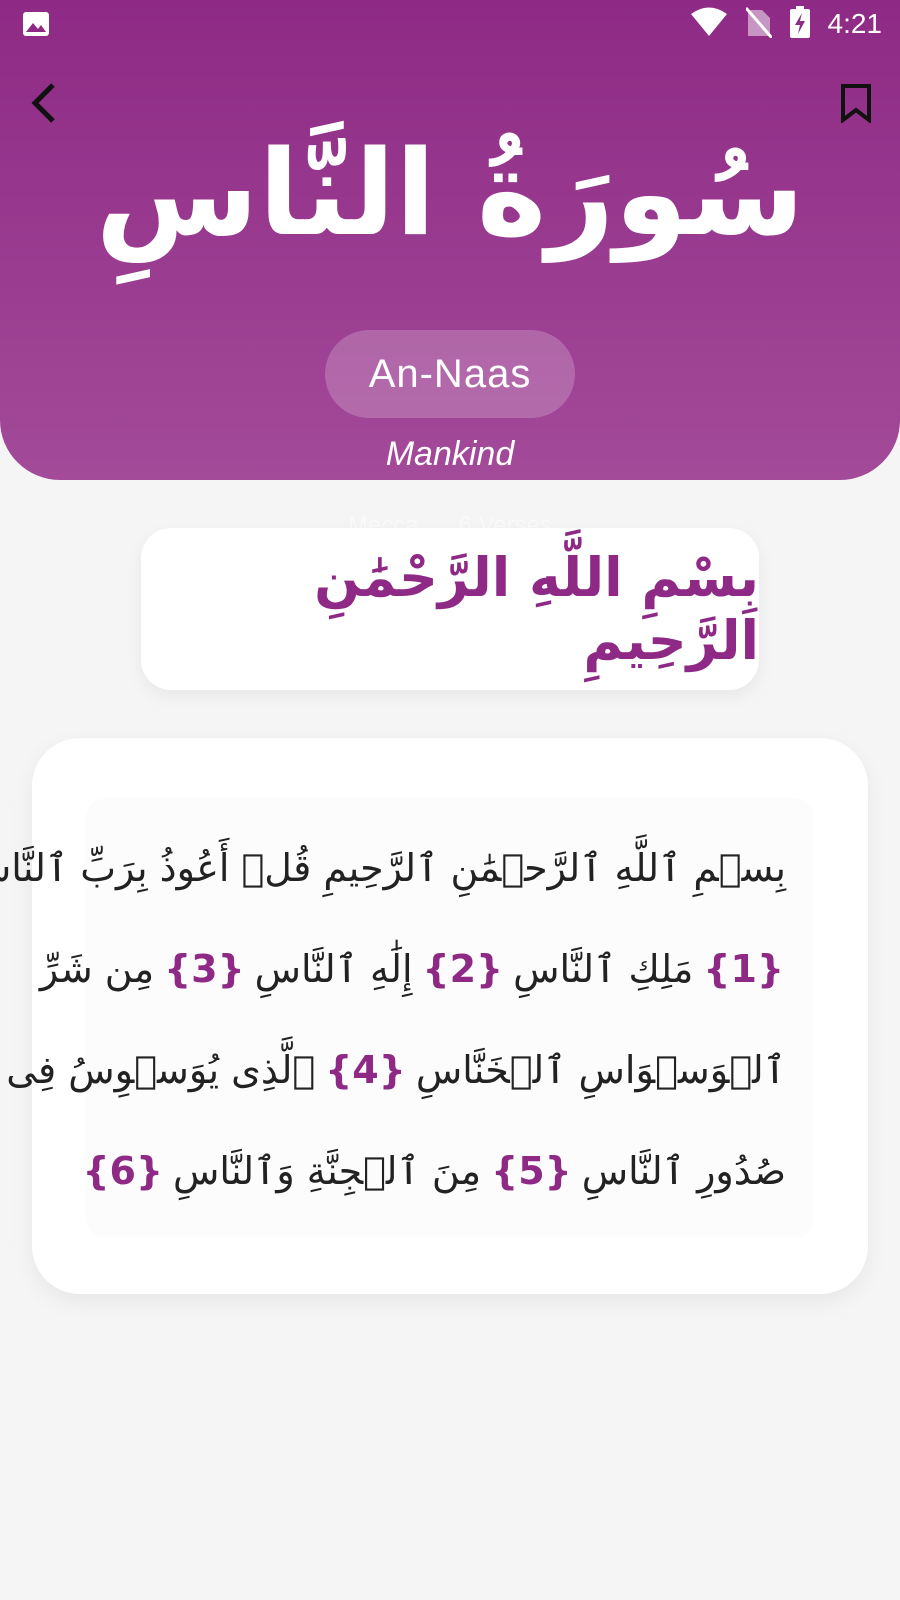  I want to click on surah-name-pill: An-Naas, so click(450, 374).